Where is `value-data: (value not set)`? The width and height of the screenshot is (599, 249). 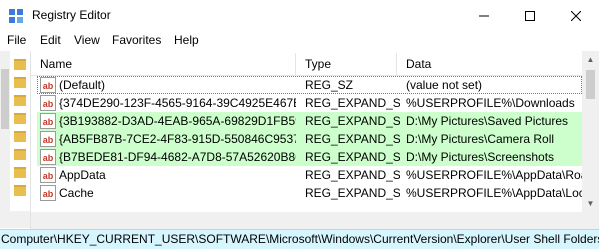
value-data: (value not set) is located at coordinates (444, 85).